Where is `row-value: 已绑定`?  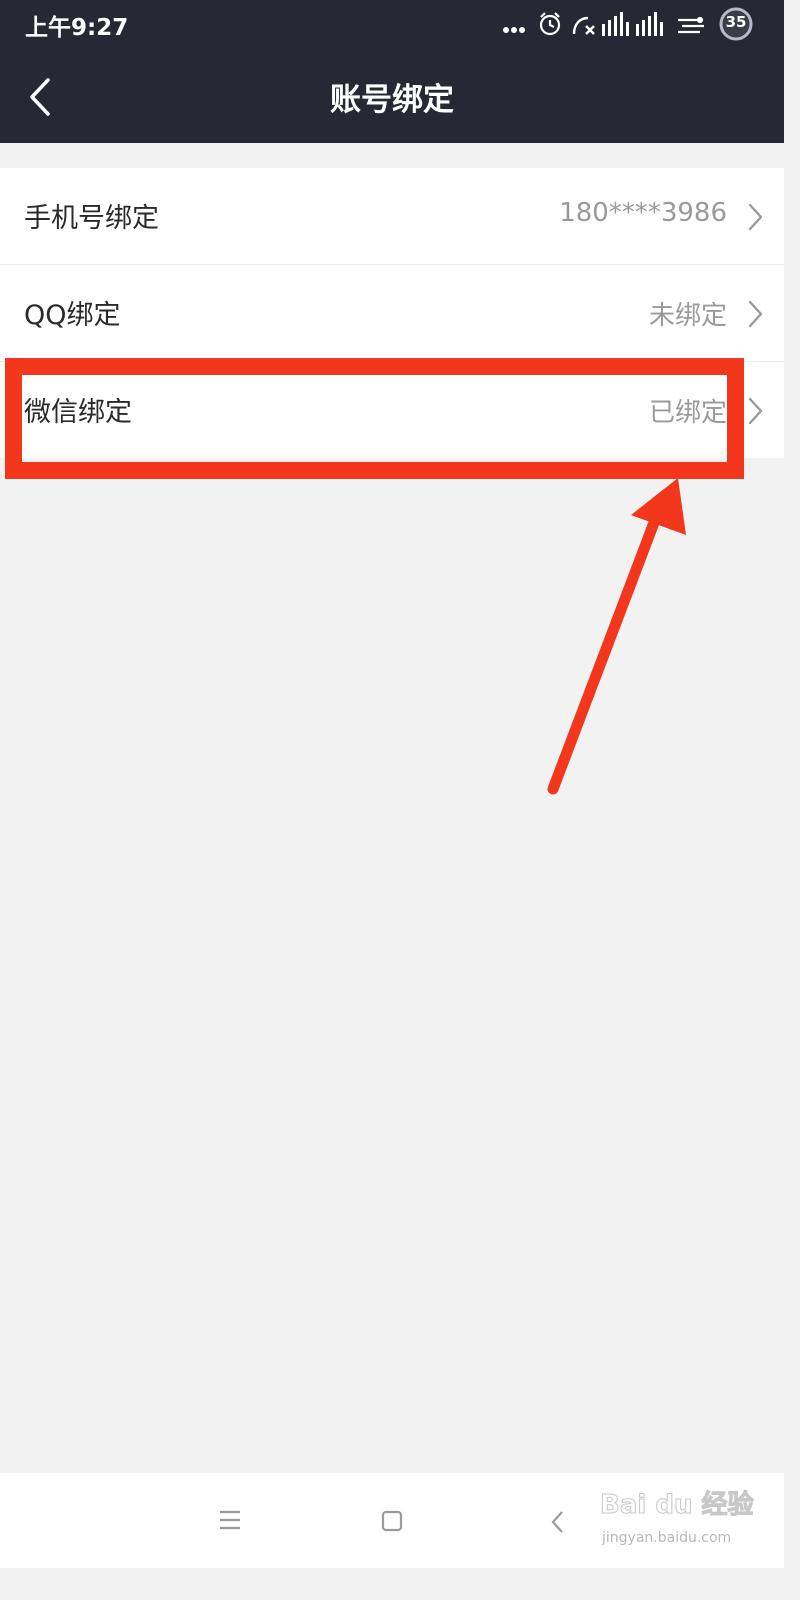
row-value: 已绑定 is located at coordinates (687, 413).